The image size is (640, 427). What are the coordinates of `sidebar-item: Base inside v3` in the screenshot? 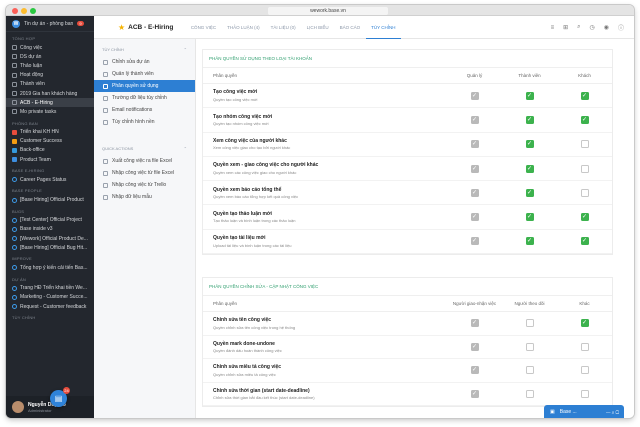 It's located at (50, 229).